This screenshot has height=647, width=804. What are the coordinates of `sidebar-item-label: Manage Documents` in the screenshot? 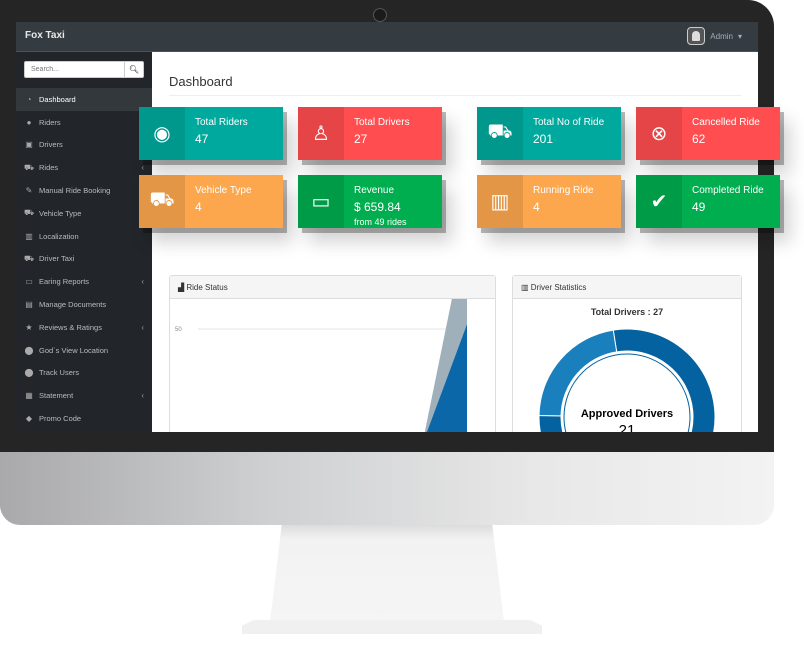 It's located at (73, 305).